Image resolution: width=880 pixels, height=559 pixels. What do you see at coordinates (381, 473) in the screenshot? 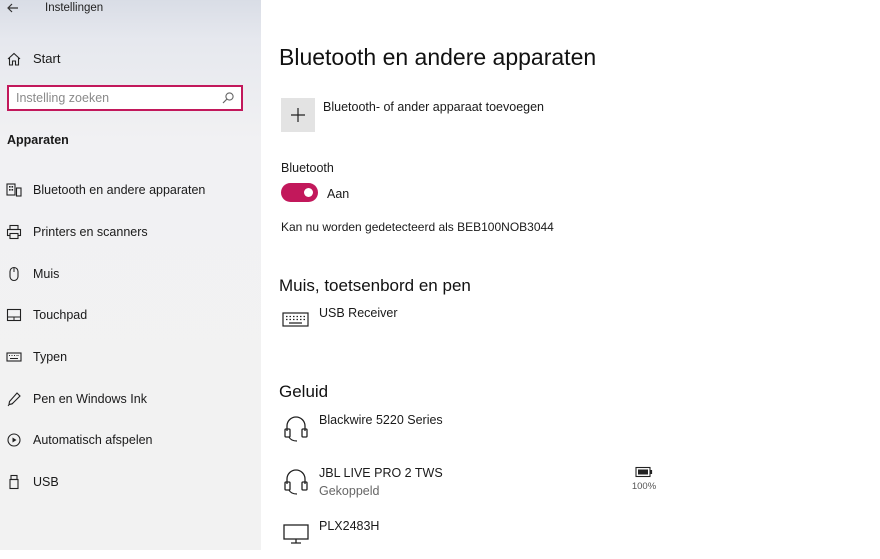
I see `device-name: JBL LIVE PRO 2 TWS` at bounding box center [381, 473].